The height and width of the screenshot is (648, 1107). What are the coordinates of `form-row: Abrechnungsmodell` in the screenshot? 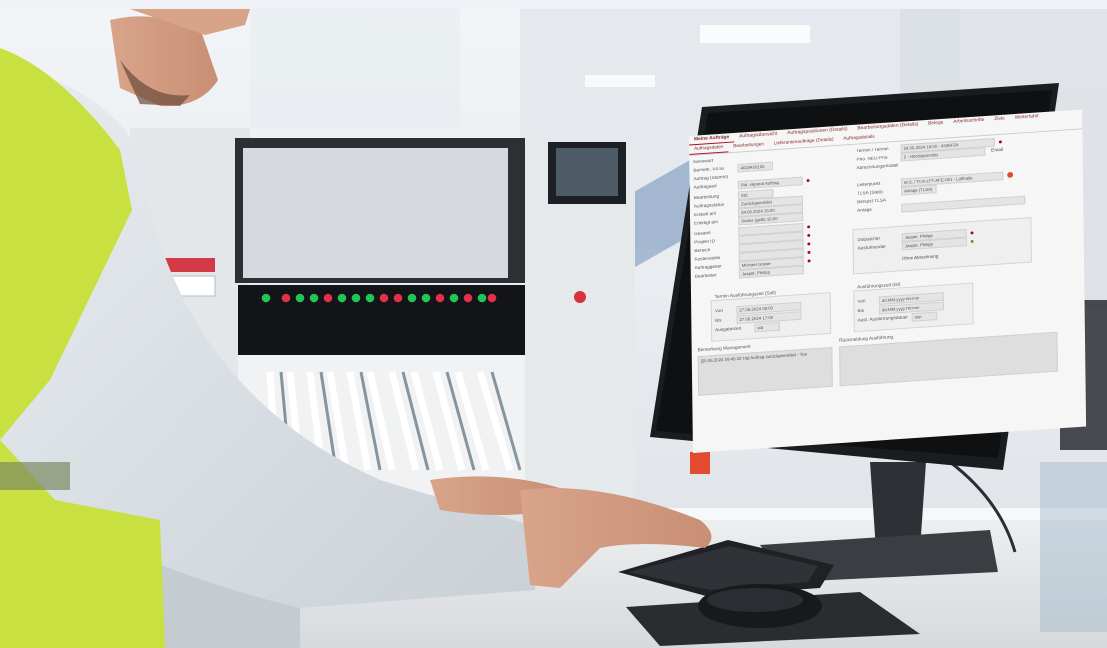 It's located at (879, 166).